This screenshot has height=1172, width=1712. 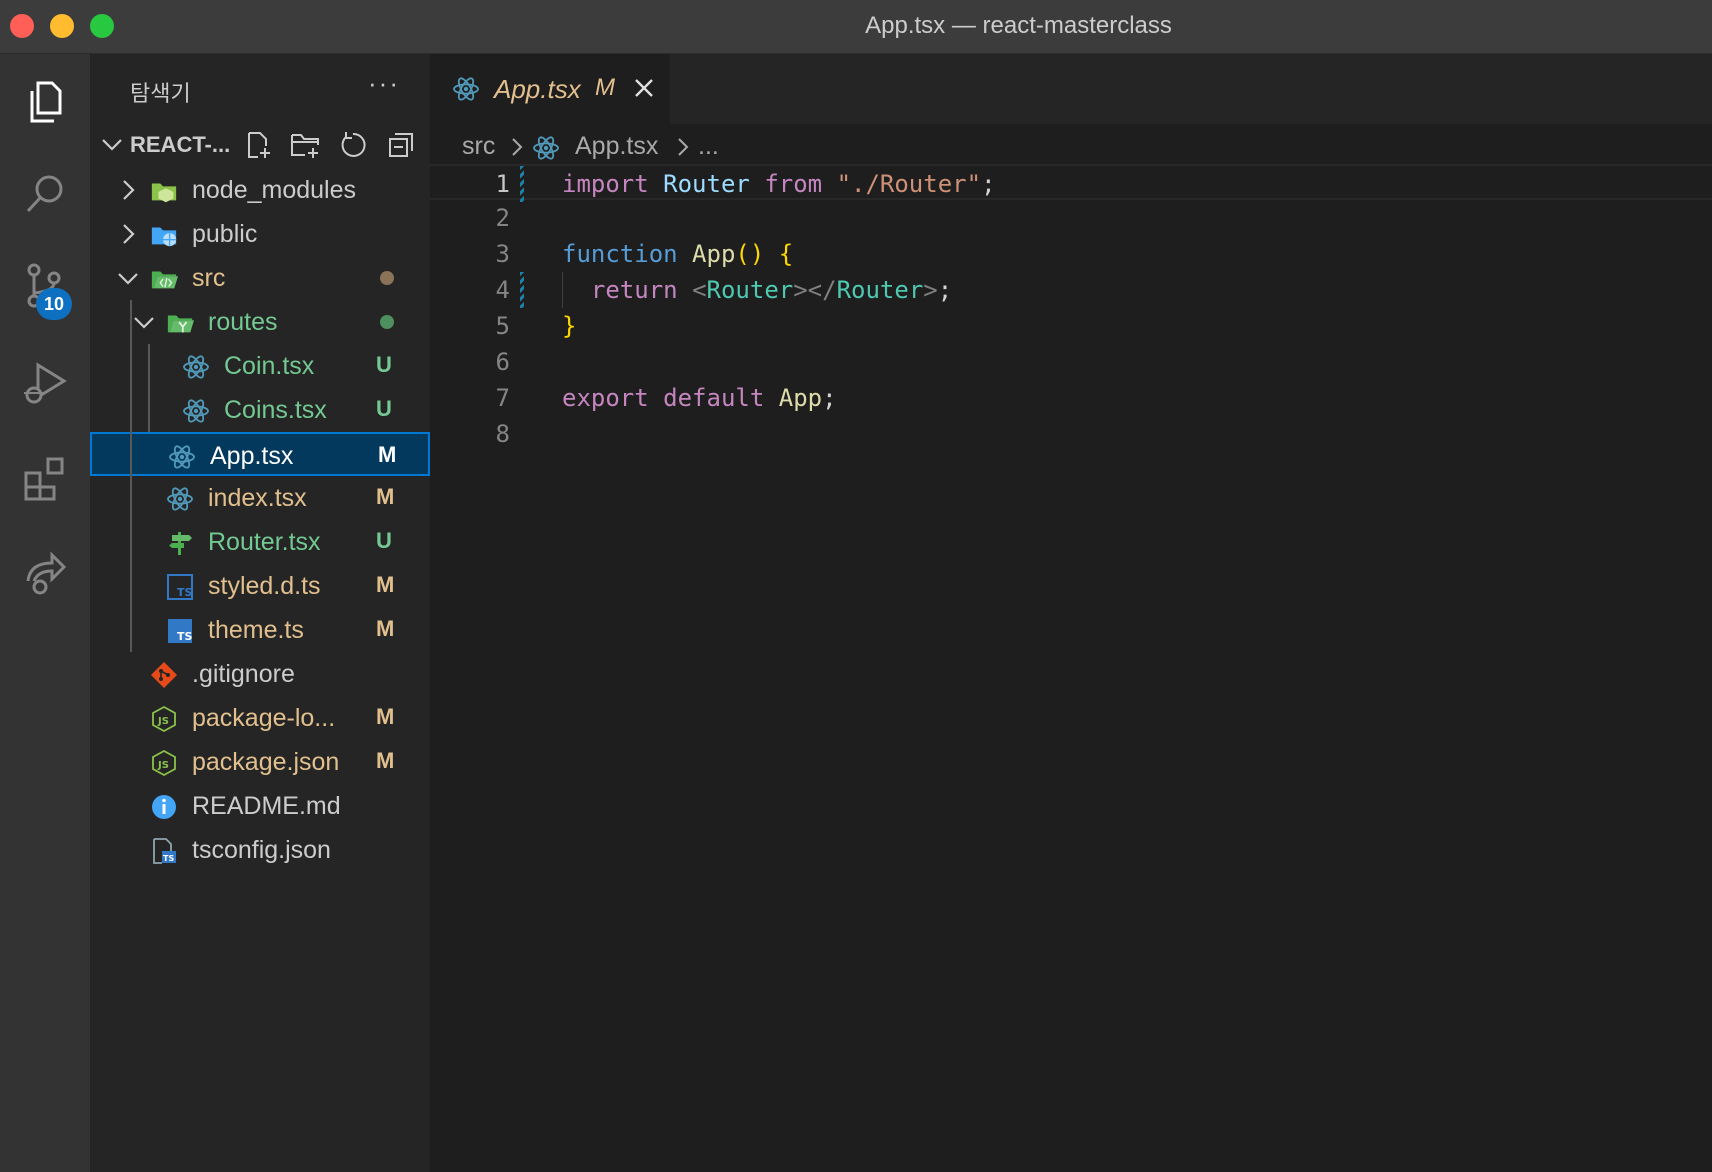 I want to click on code-token: function, so click(x=620, y=254).